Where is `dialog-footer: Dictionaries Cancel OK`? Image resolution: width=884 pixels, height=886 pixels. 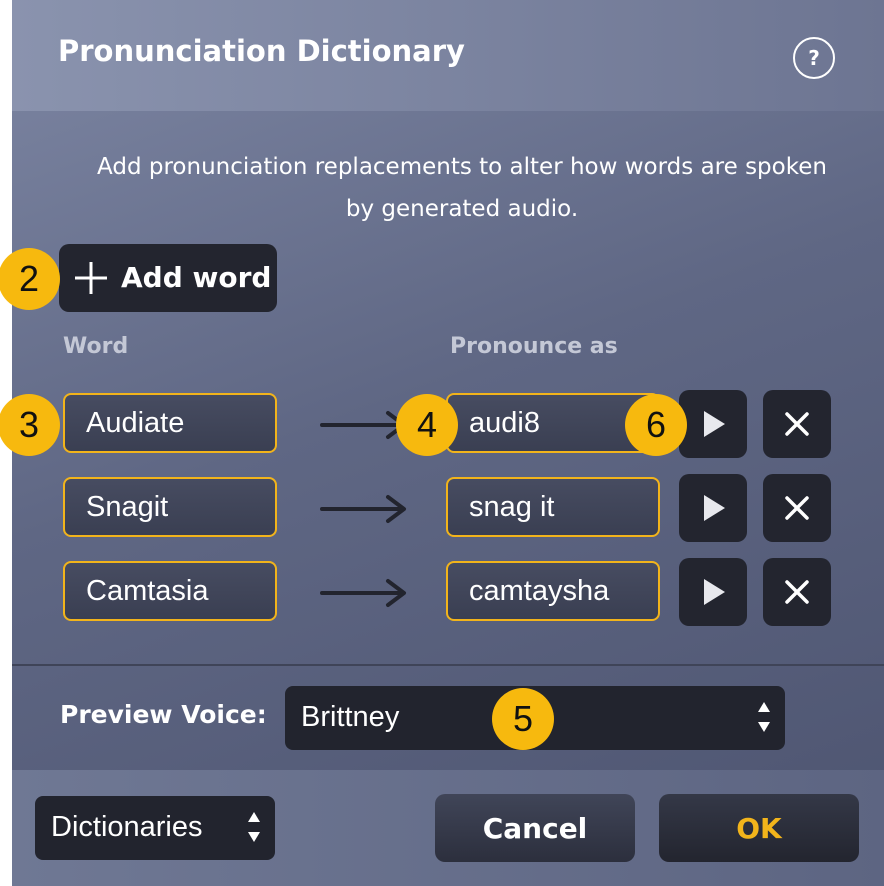 dialog-footer: Dictionaries Cancel OK is located at coordinates (448, 828).